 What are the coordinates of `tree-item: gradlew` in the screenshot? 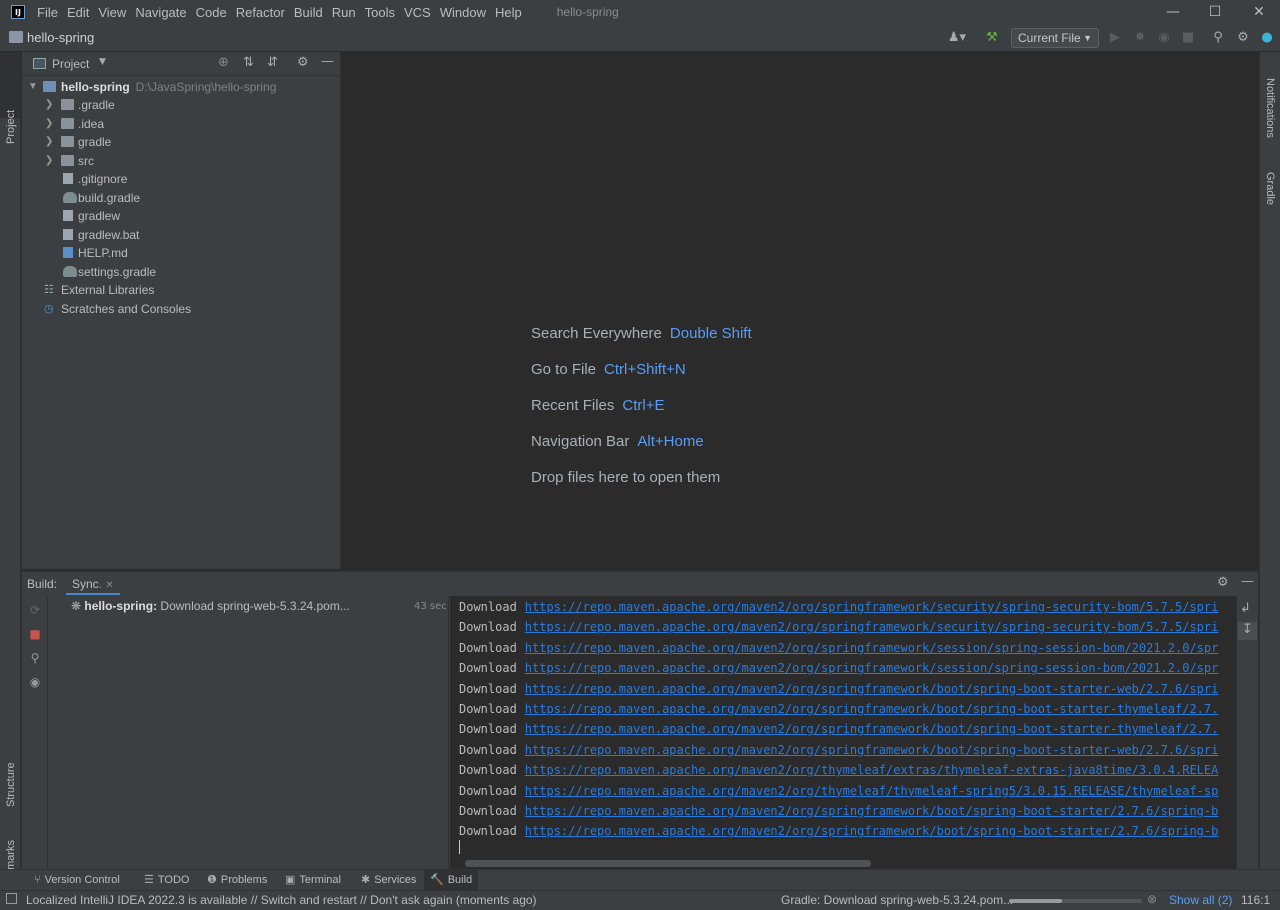 It's located at (181, 216).